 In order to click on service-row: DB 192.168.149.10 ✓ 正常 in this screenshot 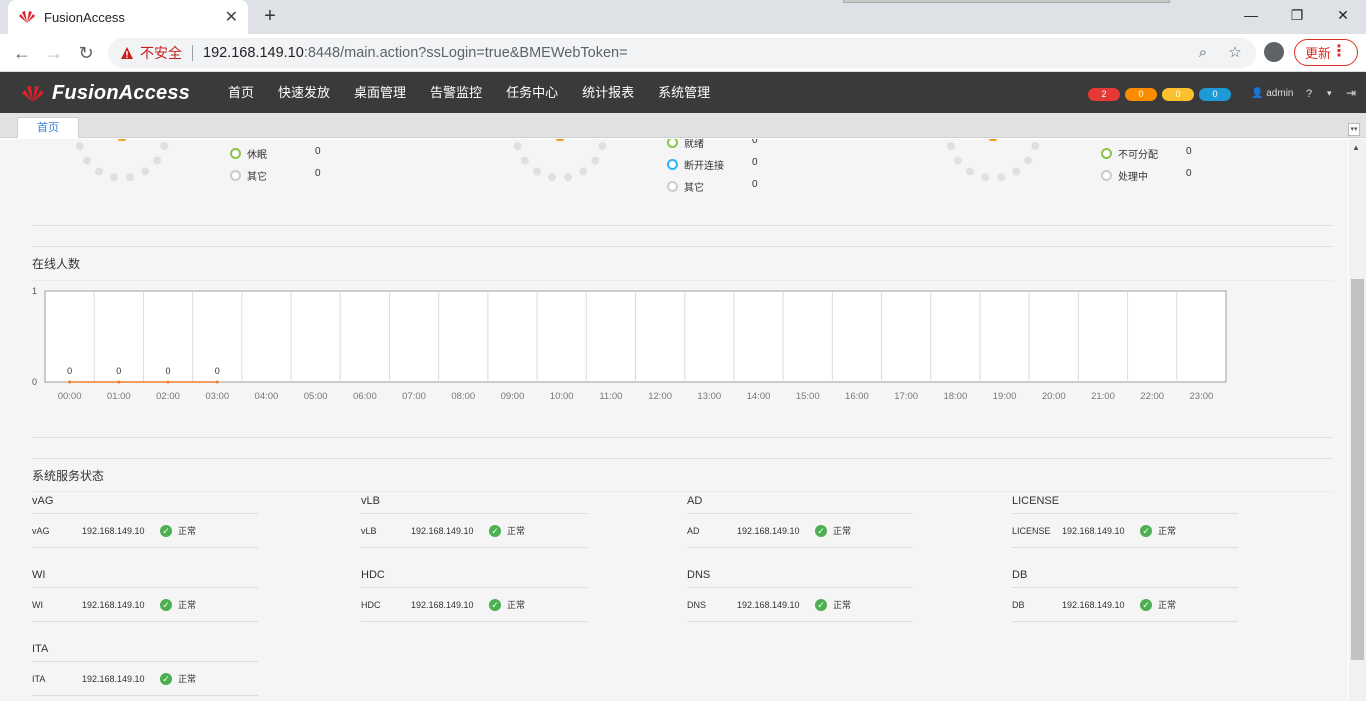, I will do `click(1125, 604)`.